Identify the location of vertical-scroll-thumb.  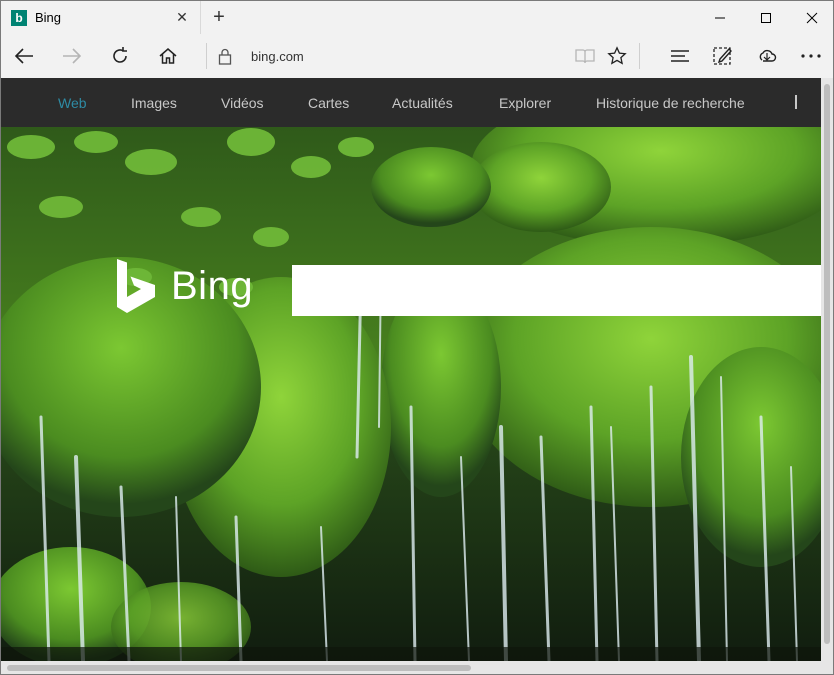
(827, 364).